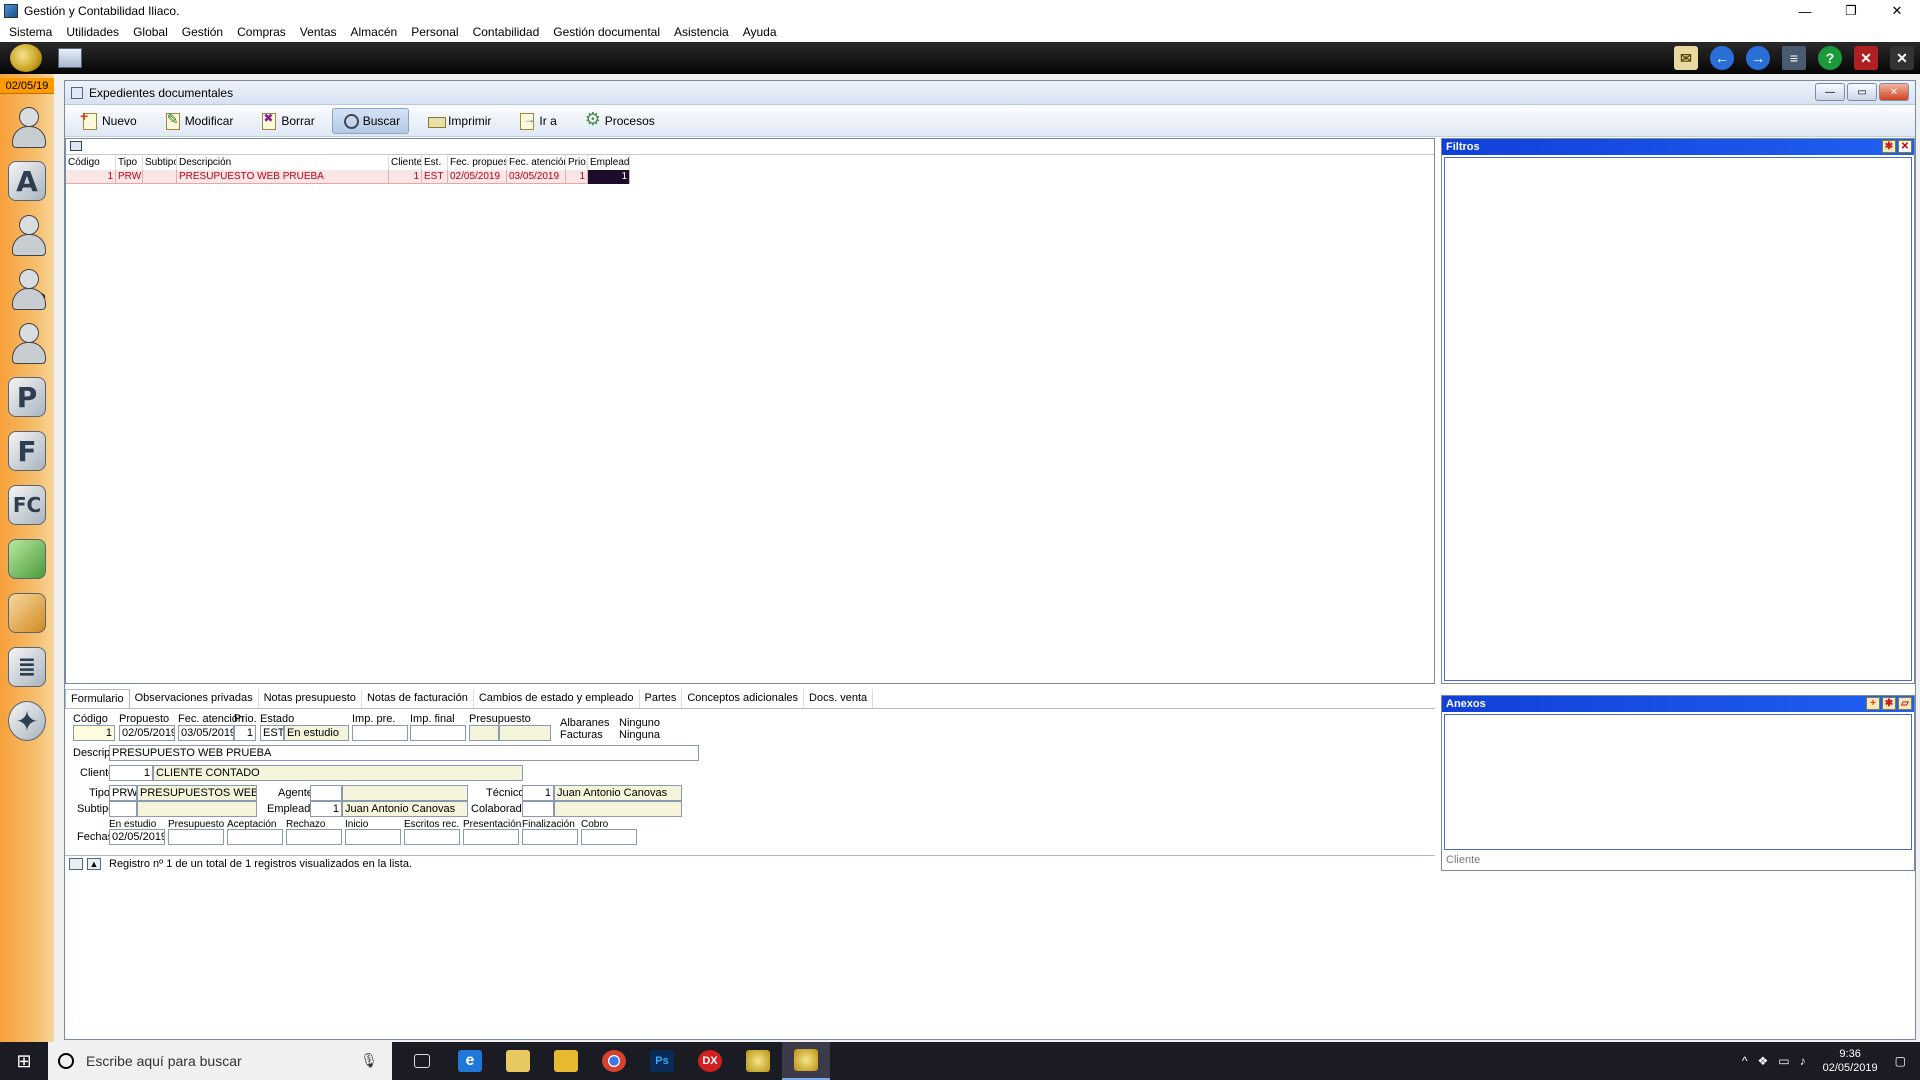  What do you see at coordinates (272, 733) in the screenshot?
I see `estado-code-field: EST` at bounding box center [272, 733].